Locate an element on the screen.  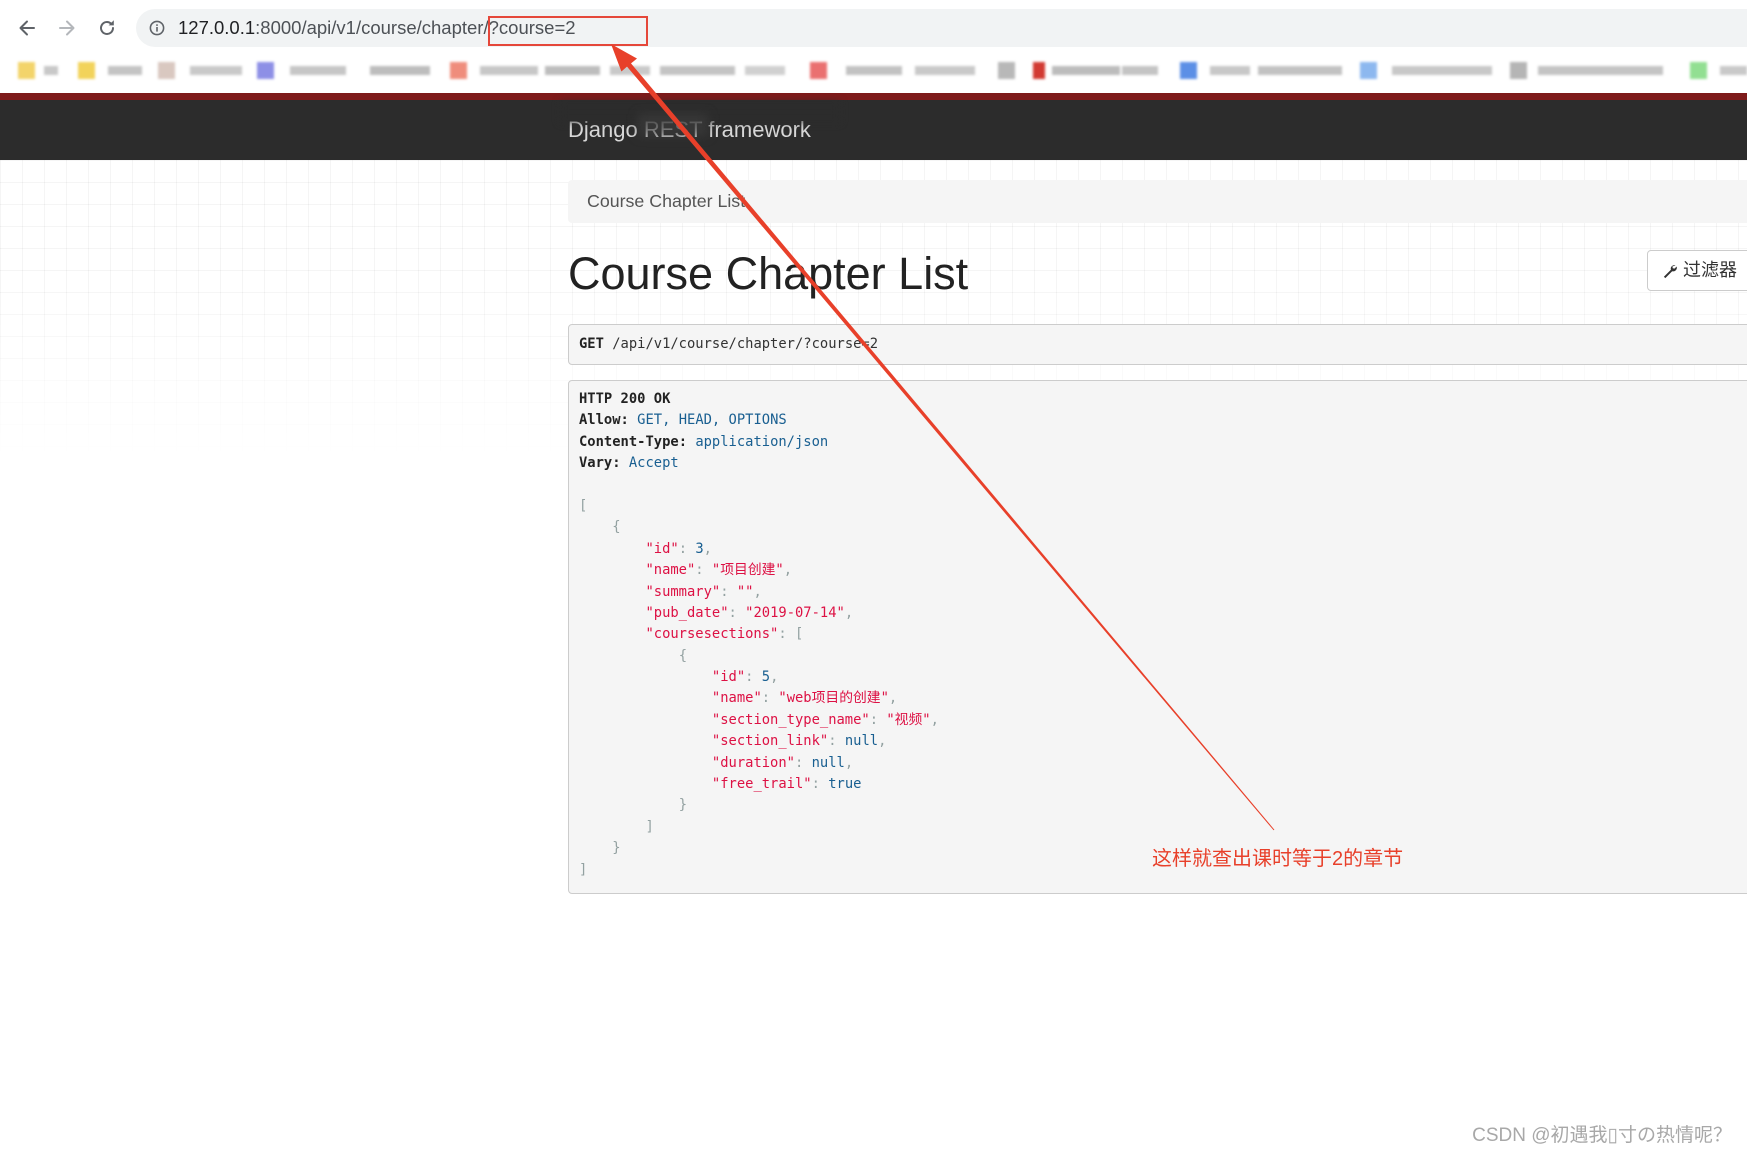
json-brace: } is located at coordinates (682, 805).